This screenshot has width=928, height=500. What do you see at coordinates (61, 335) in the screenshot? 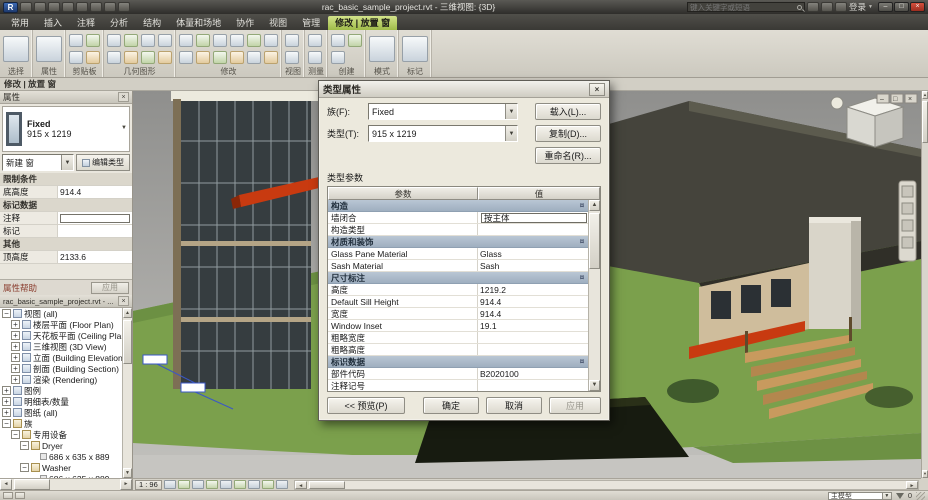
I see `tree-item: + 天花板平面 (Ceiling Plan)` at bounding box center [61, 335].